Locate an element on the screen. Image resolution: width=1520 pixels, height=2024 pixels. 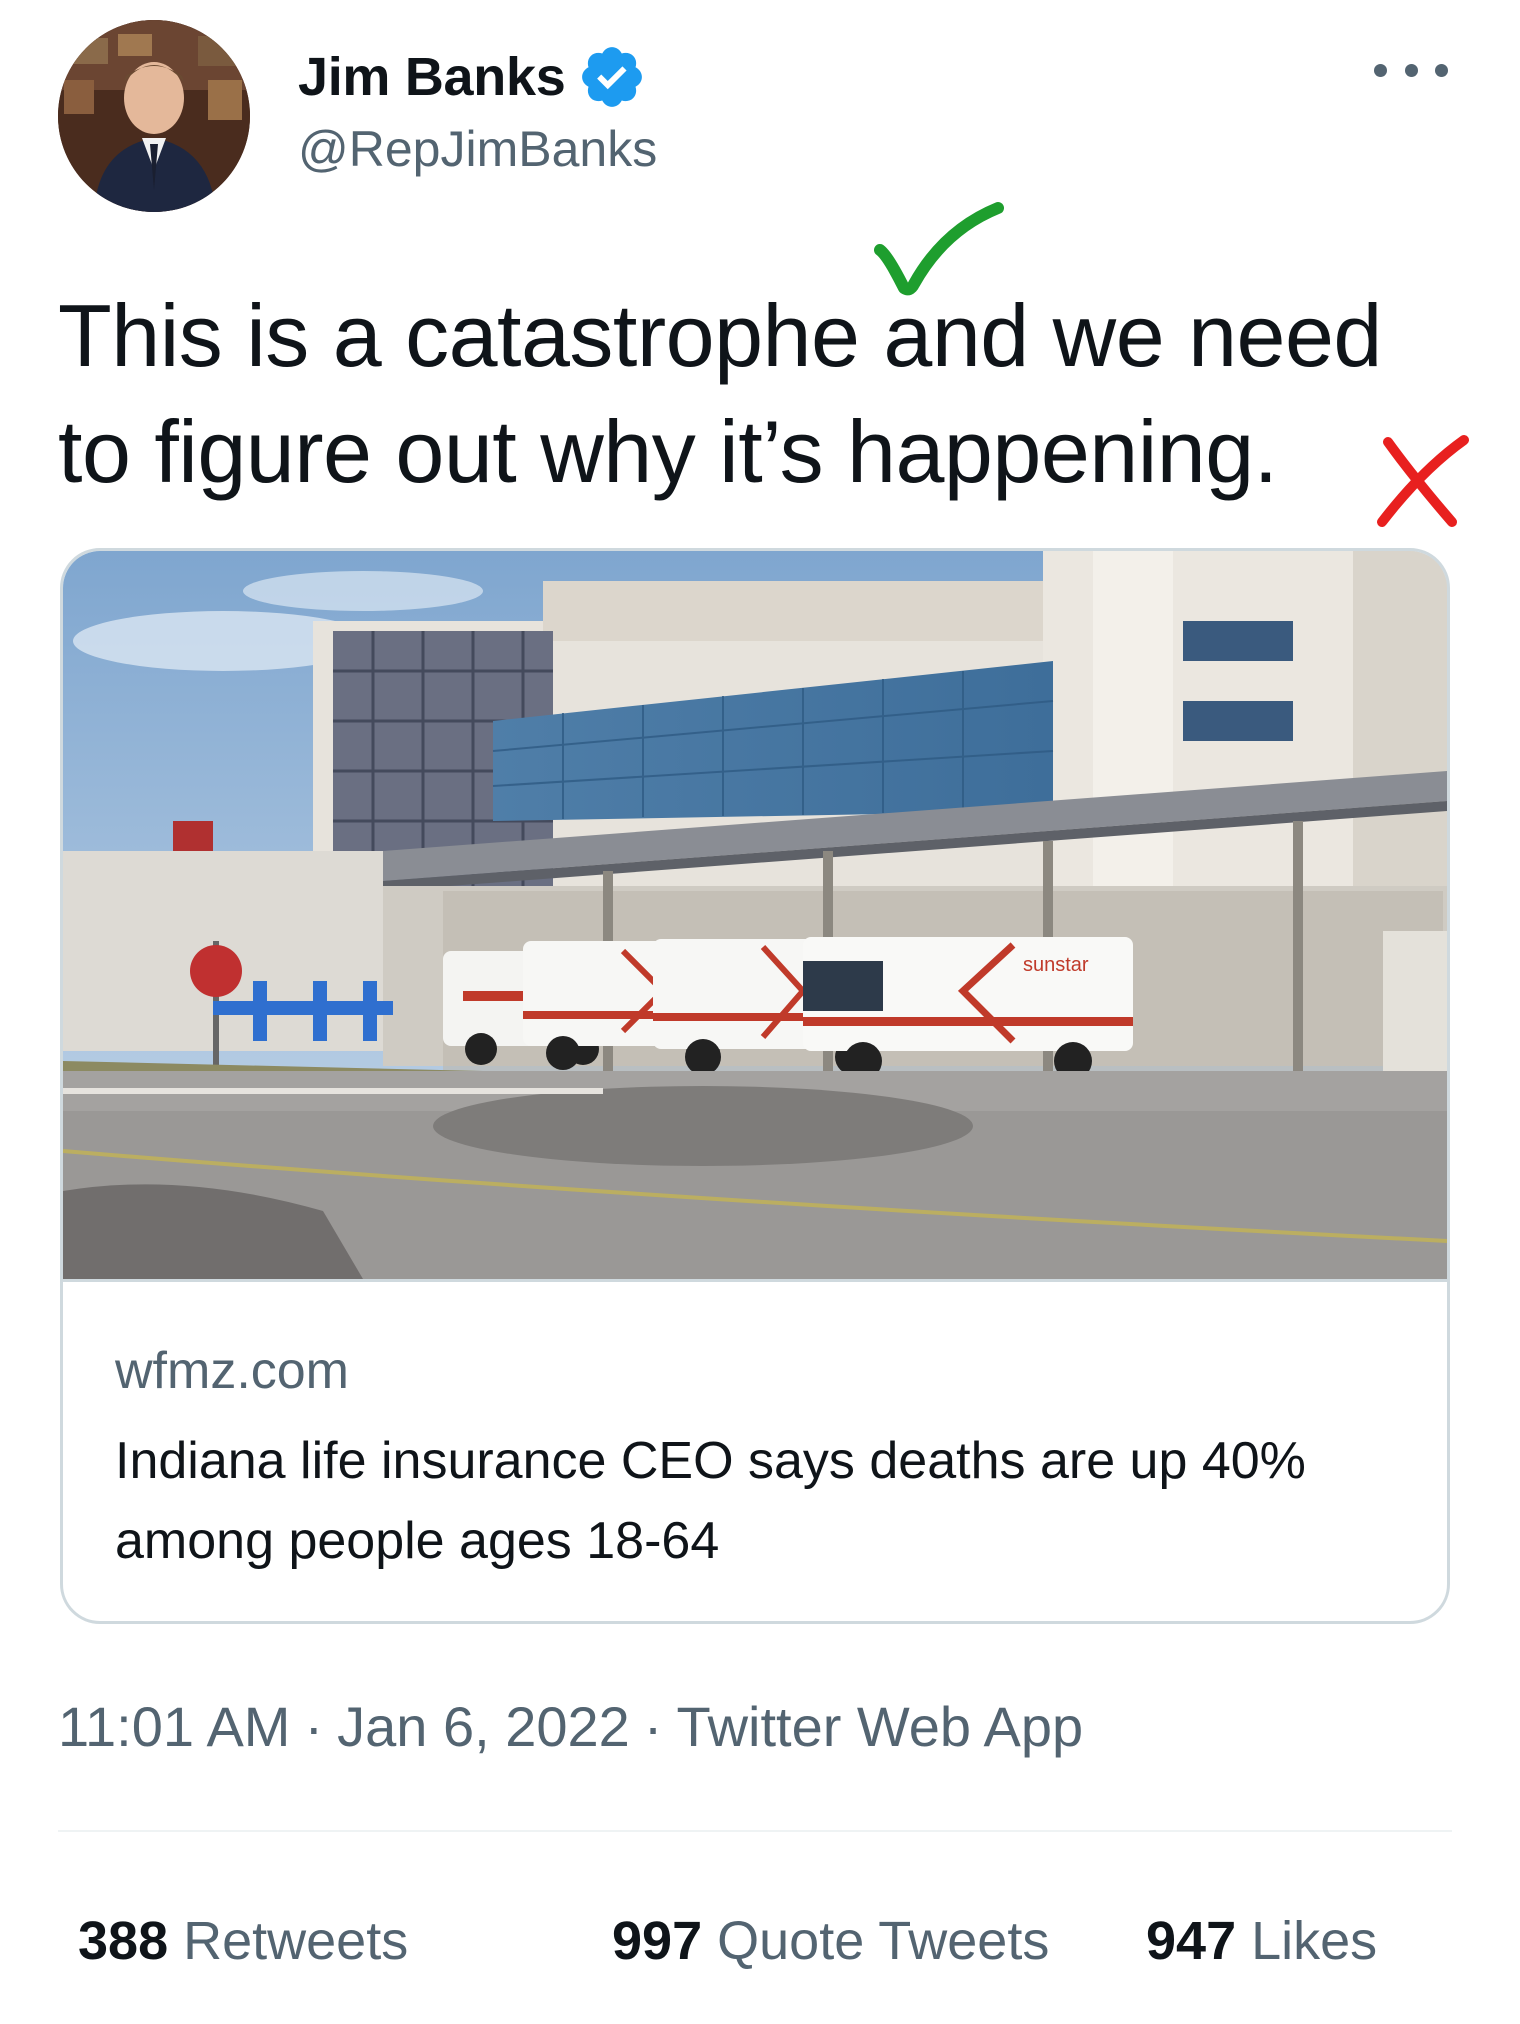
likes-stat: 947 Likes is located at coordinates (1296, 1941).